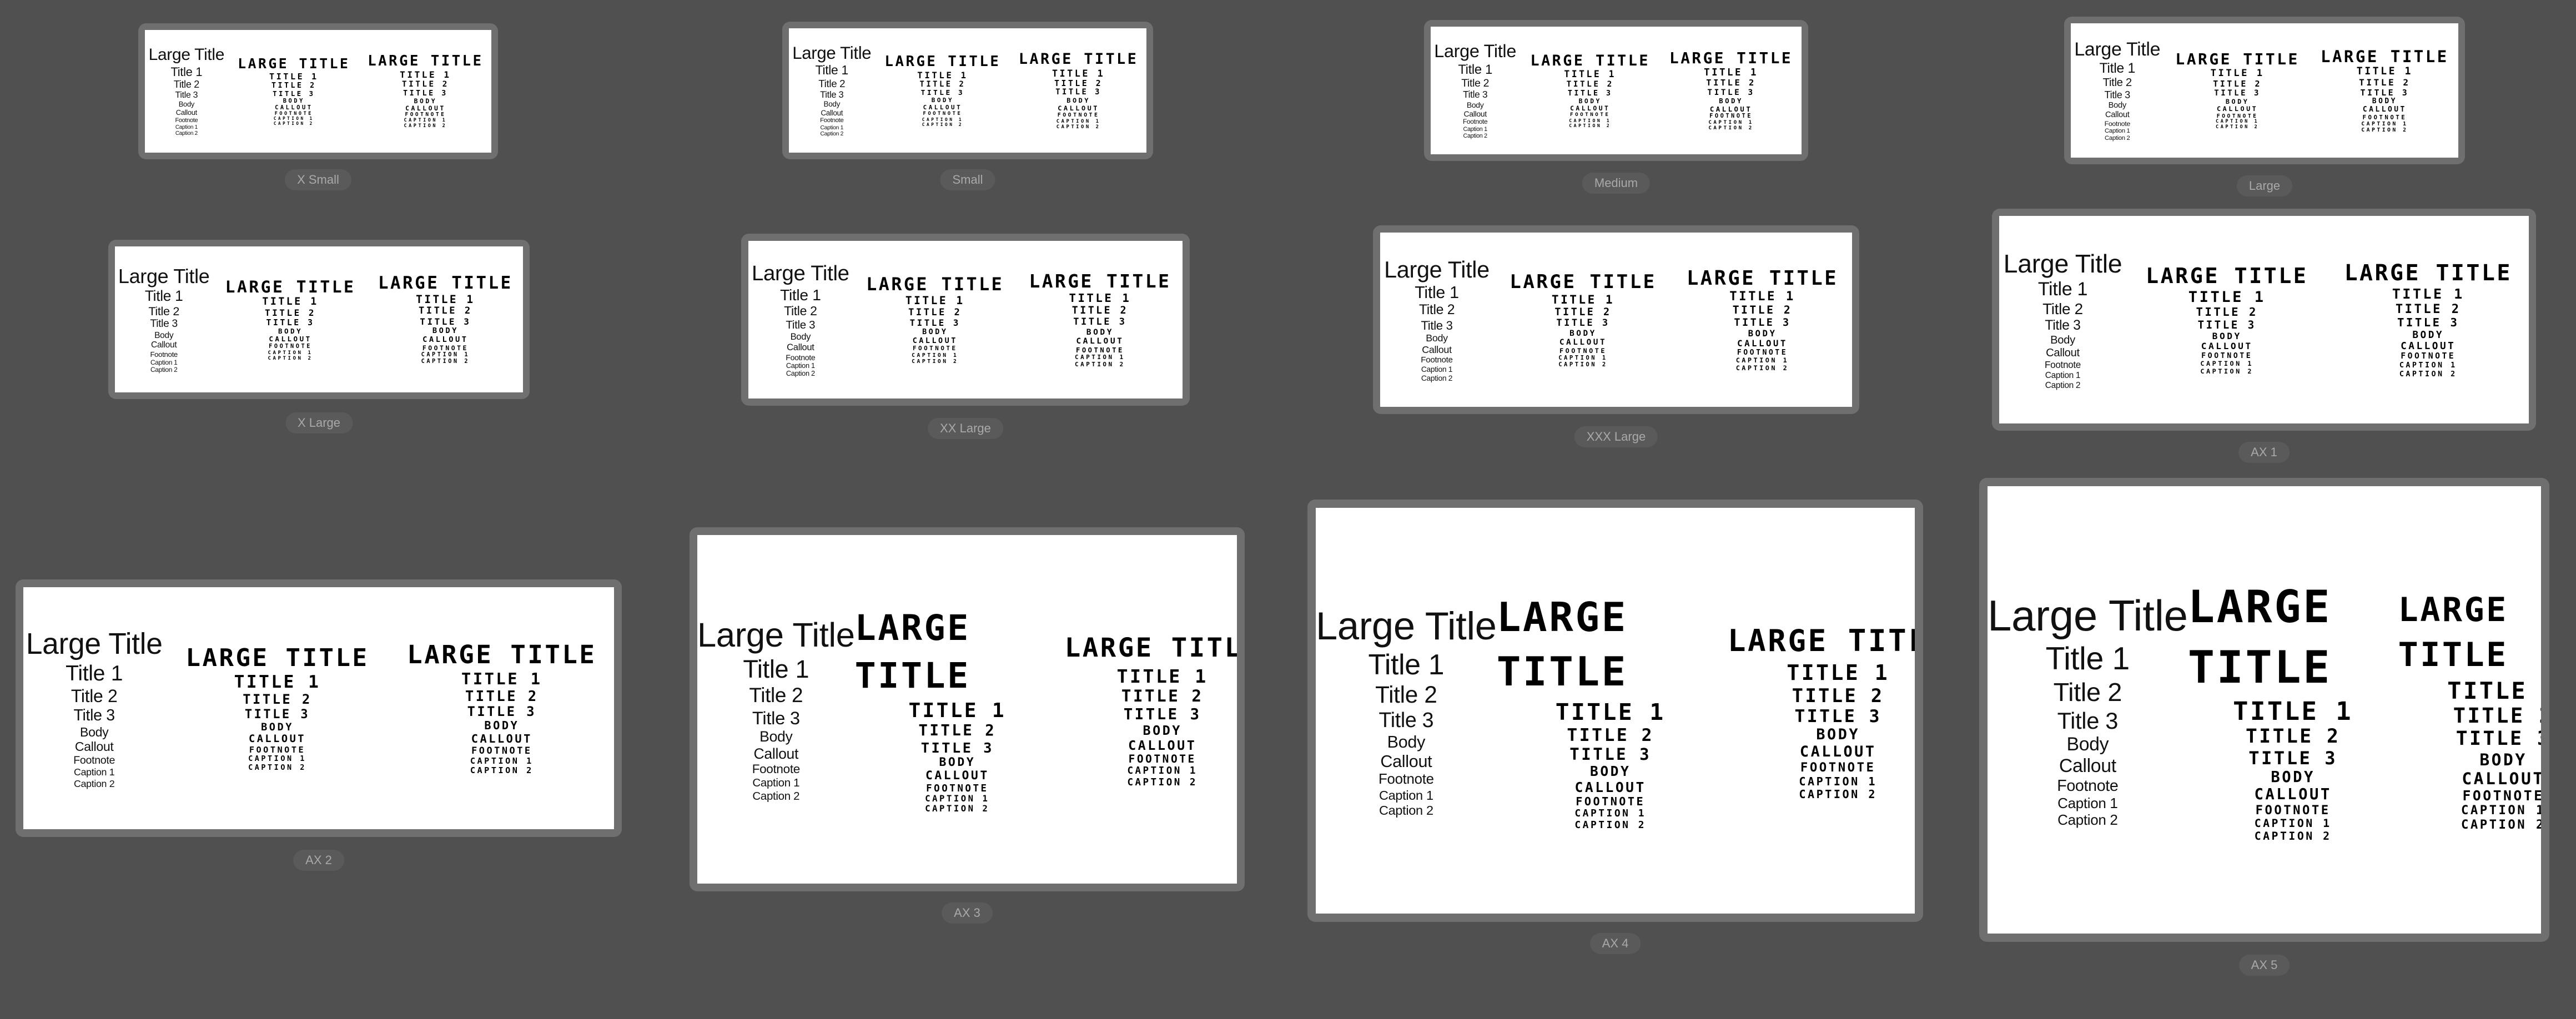  What do you see at coordinates (164, 354) in the screenshot?
I see `style-sample-footnote: Footnote` at bounding box center [164, 354].